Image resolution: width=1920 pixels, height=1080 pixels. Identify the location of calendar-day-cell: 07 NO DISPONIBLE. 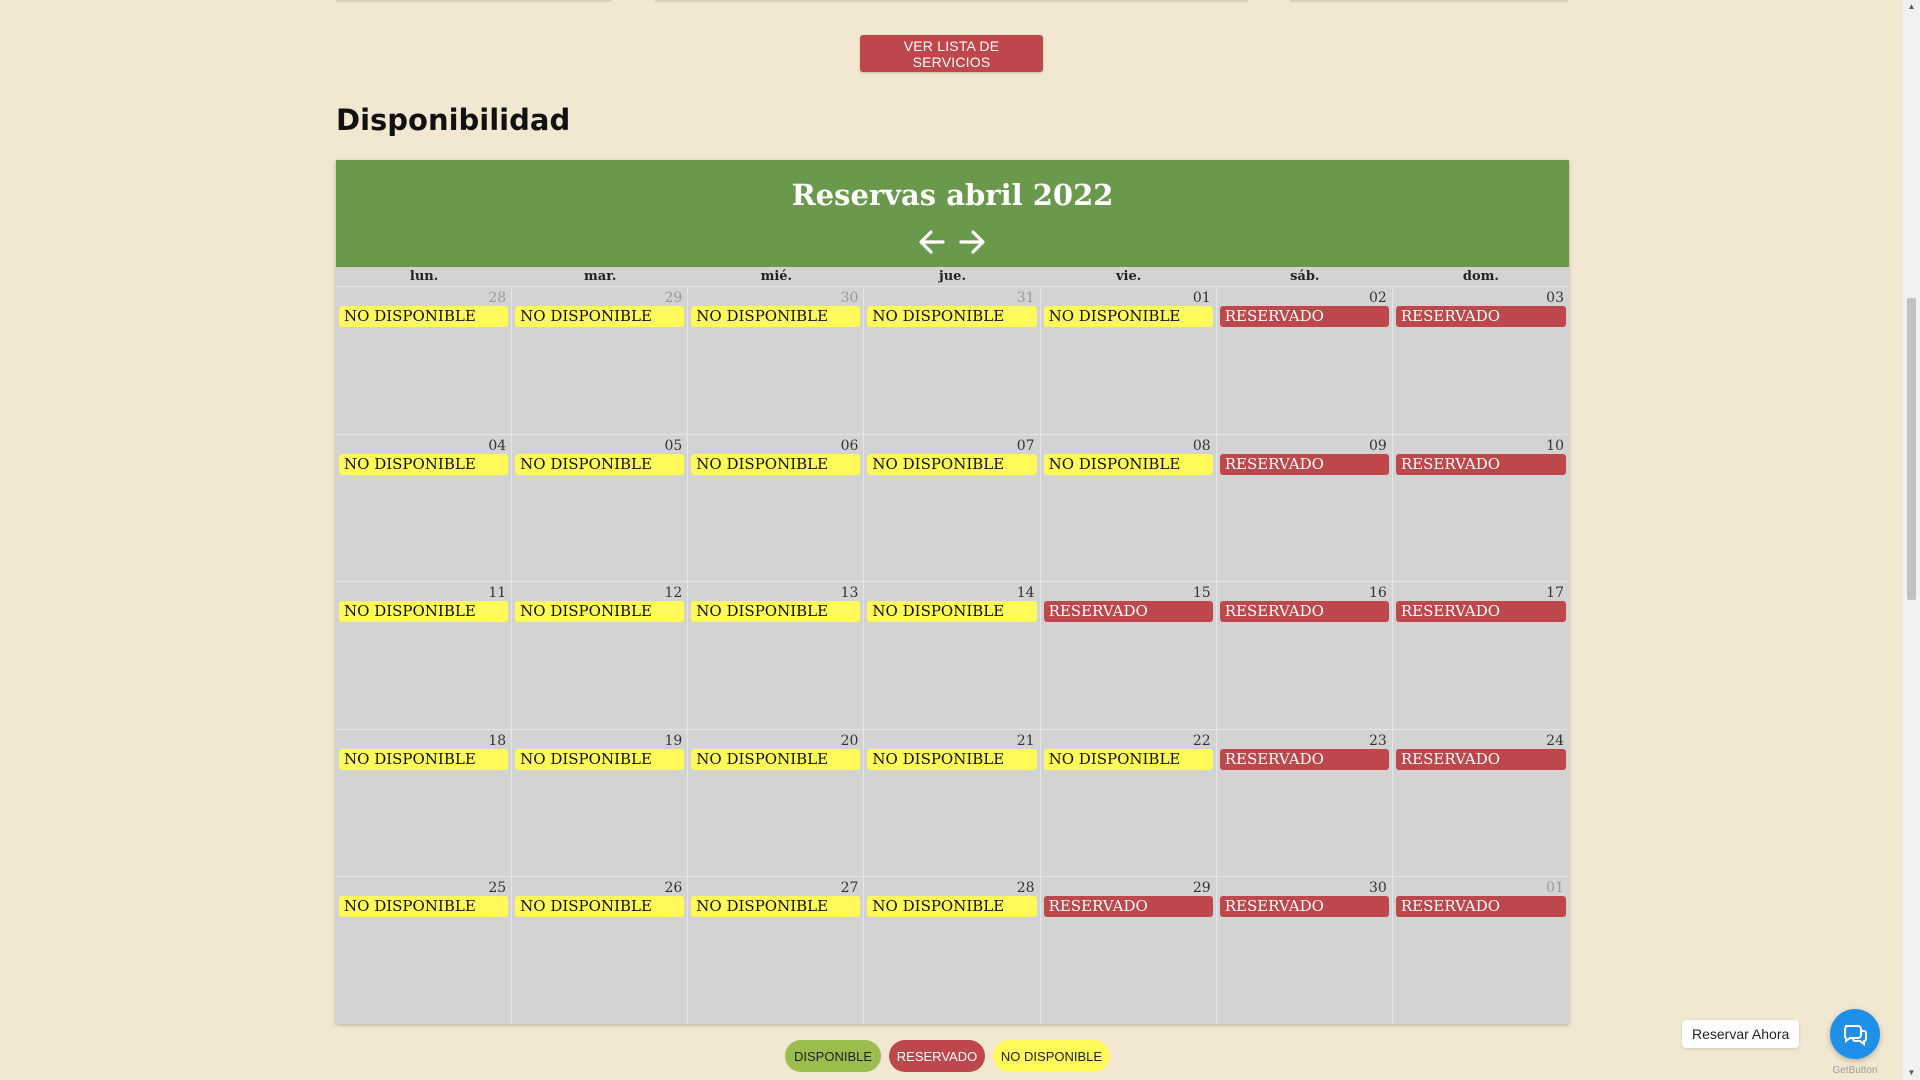
(952, 507).